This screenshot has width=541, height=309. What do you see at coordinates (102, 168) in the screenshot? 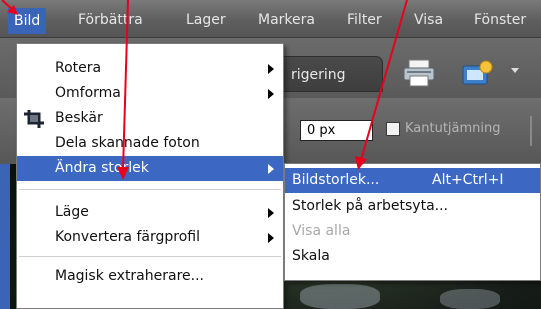
I see `menu-item-label: Ändra storlek` at bounding box center [102, 168].